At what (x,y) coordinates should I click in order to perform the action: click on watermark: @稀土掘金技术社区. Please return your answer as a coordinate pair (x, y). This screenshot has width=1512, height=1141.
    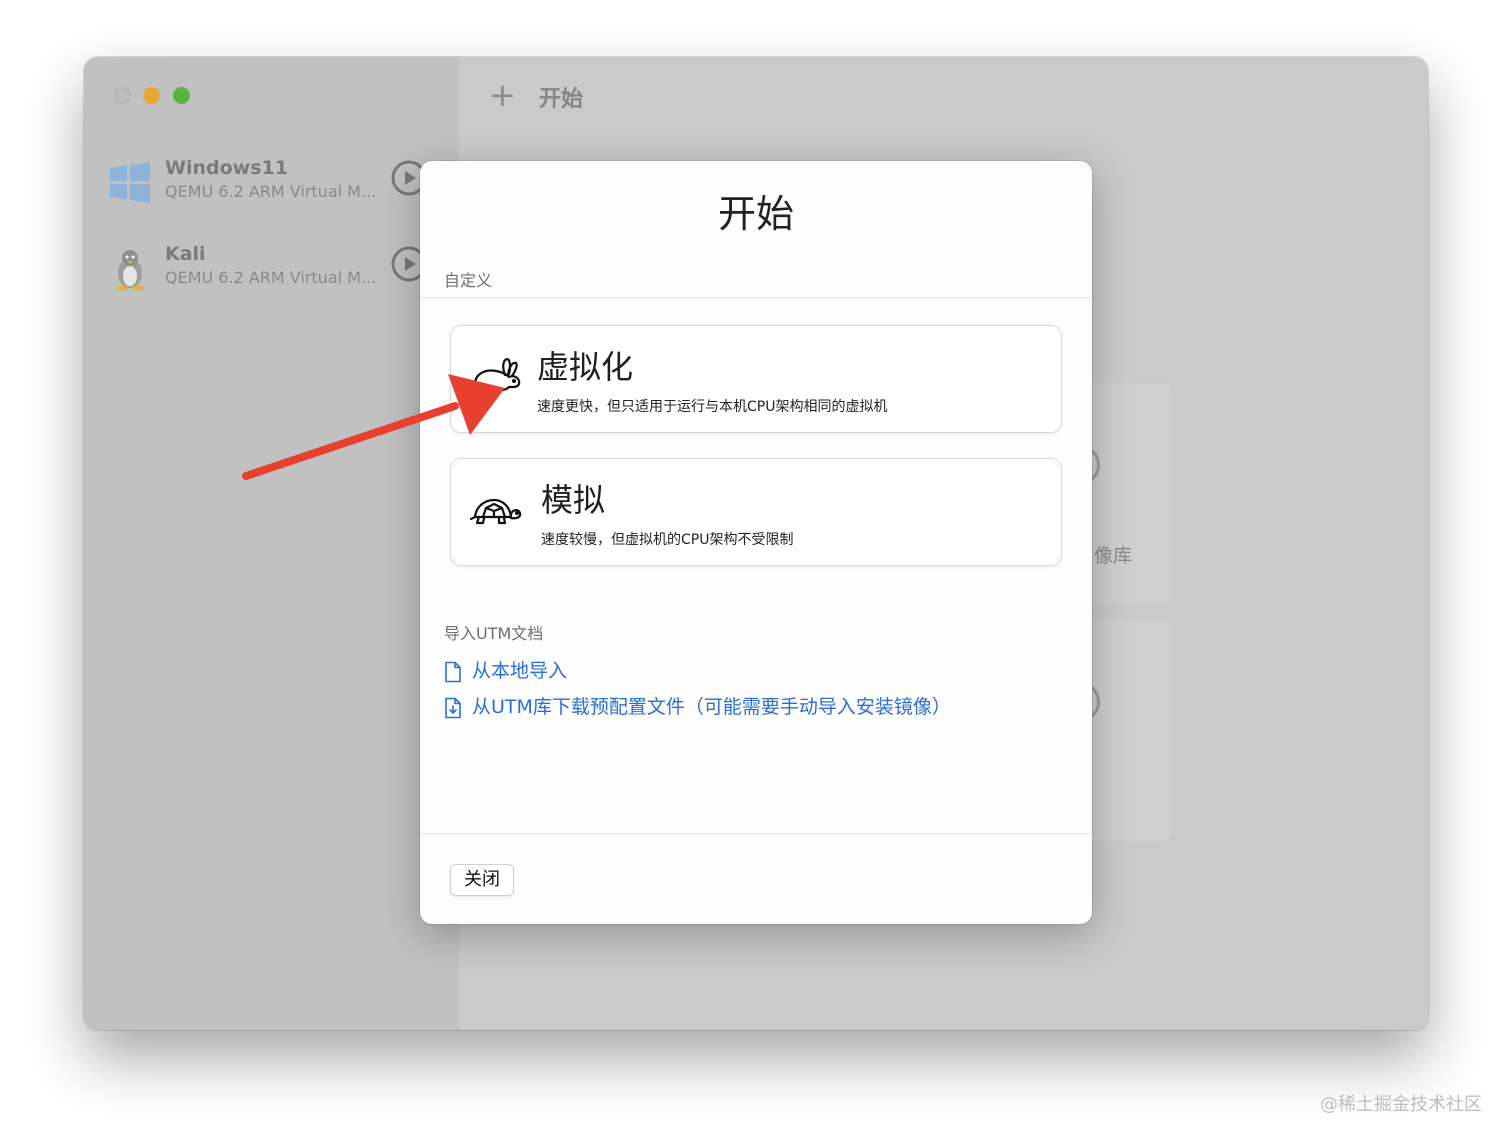
    Looking at the image, I should click on (1401, 1104).